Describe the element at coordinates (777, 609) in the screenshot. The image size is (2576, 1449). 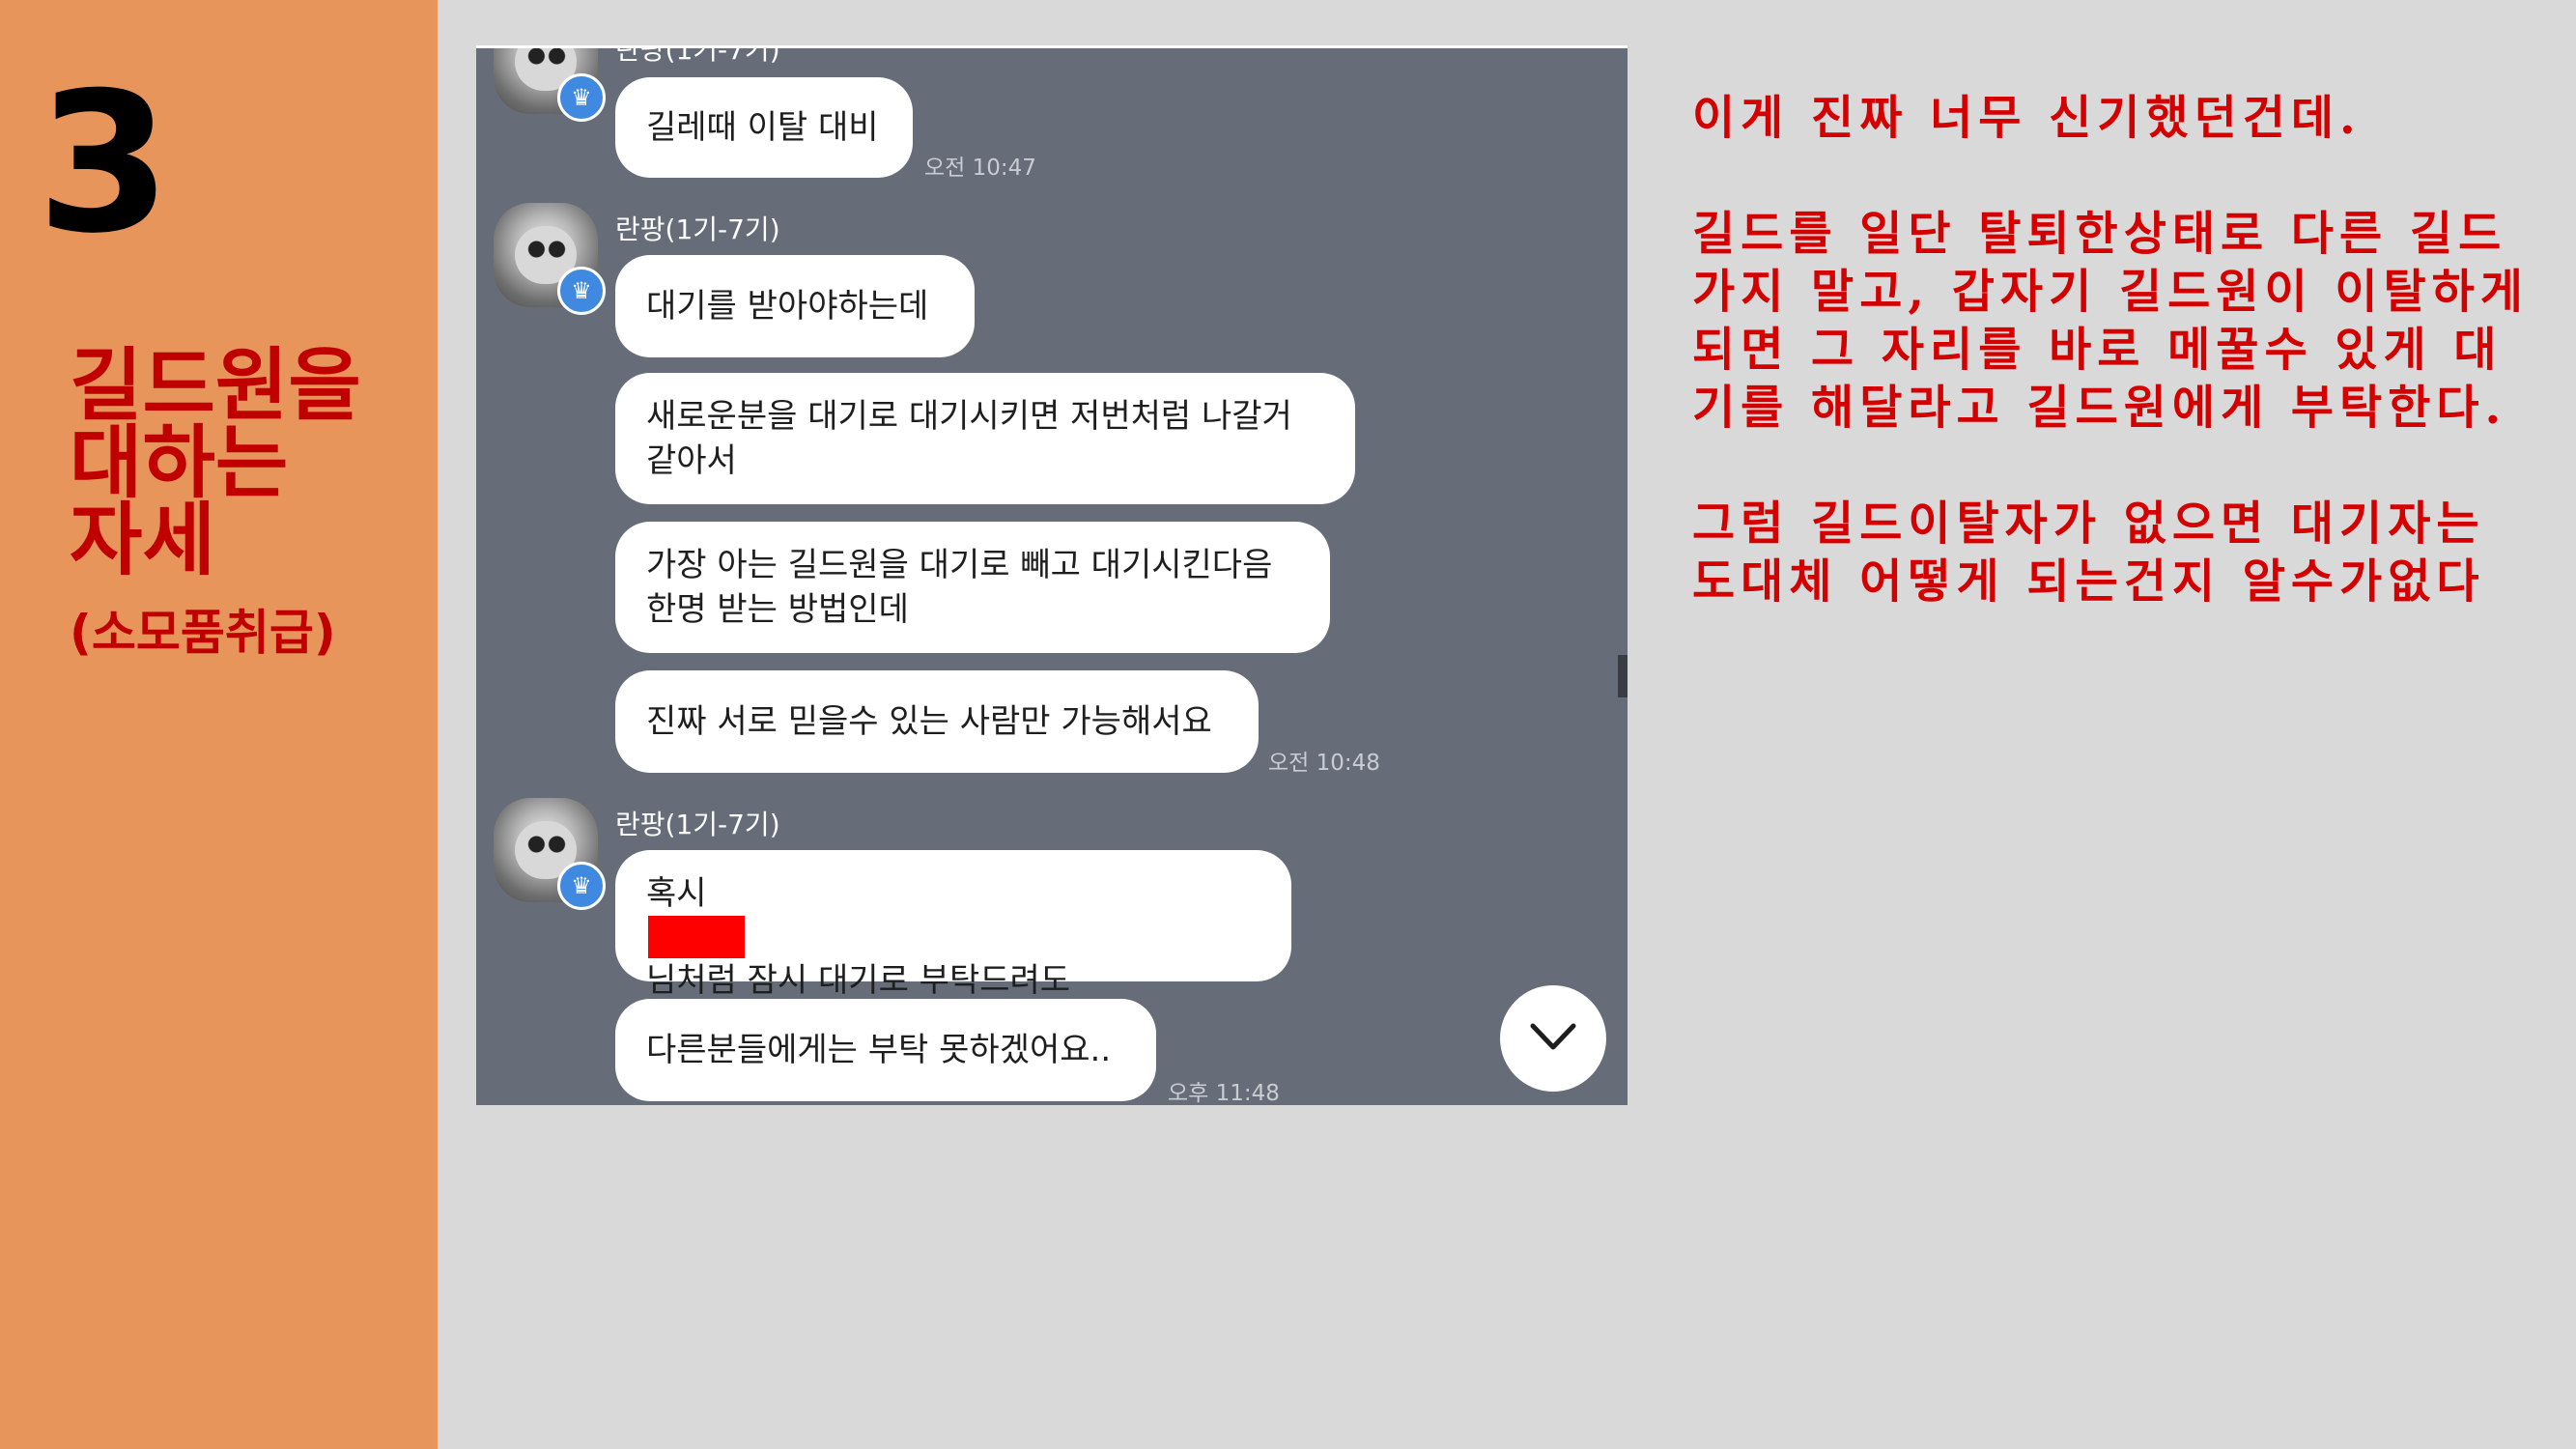
I see `message-text-line-2: 한명 받는 방법인데` at that location.